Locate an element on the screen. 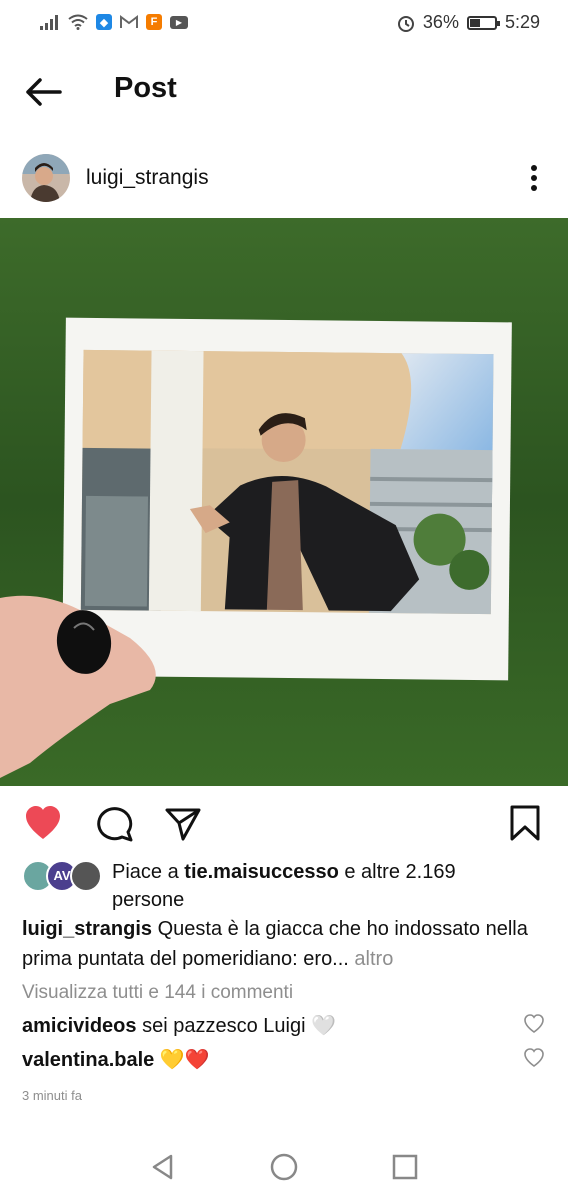 Image resolution: width=568 pixels, height=1200 pixels. caption-more-link: altro is located at coordinates (373, 959).